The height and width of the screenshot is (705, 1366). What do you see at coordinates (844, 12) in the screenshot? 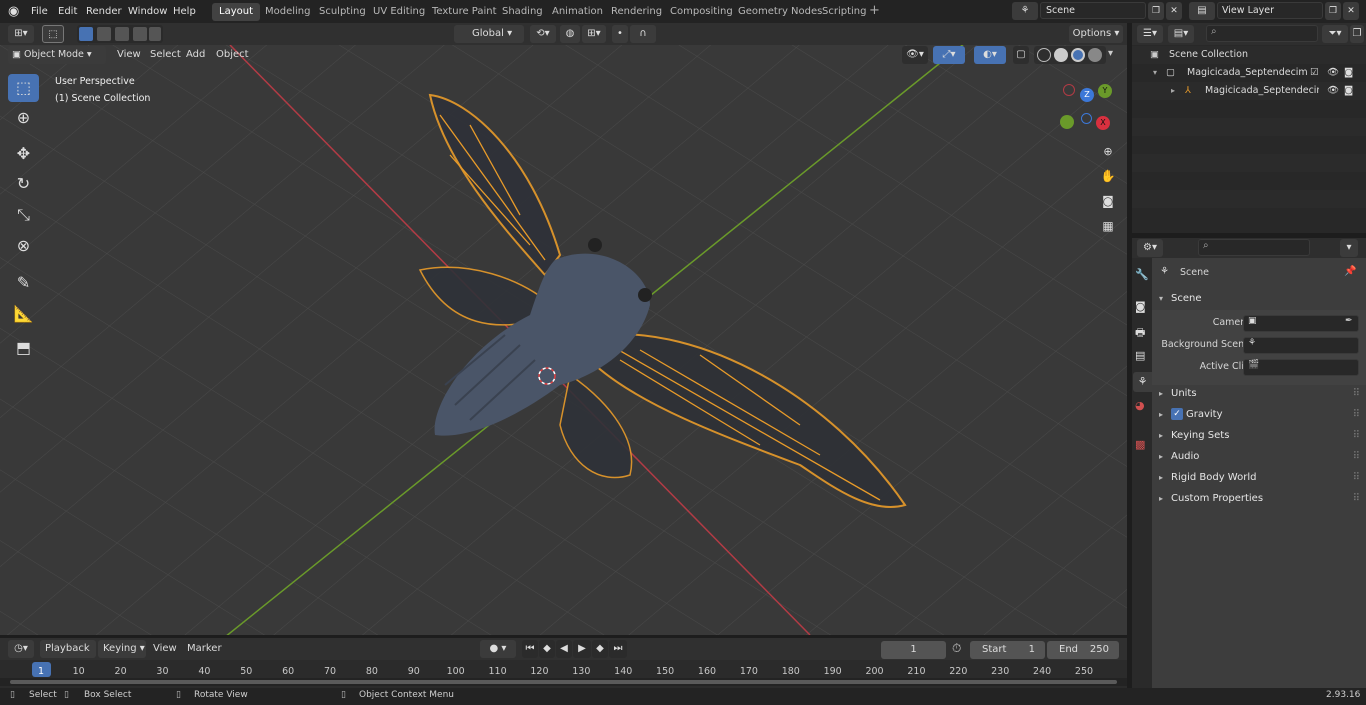
I see `tab-scripting: Scripting` at bounding box center [844, 12].